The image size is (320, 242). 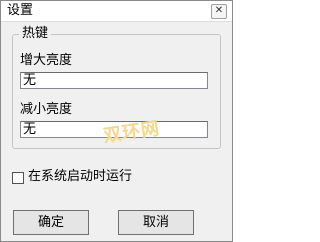 What do you see at coordinates (46, 109) in the screenshot?
I see `decrease-brightness-label: 减小亮度` at bounding box center [46, 109].